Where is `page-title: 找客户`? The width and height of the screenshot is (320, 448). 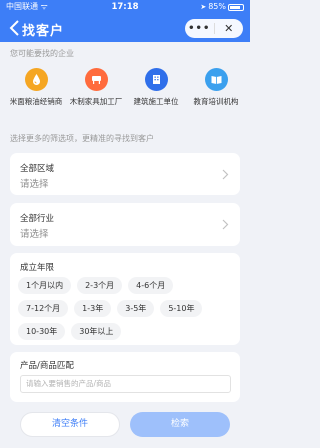 page-title: 找客户 is located at coordinates (43, 31).